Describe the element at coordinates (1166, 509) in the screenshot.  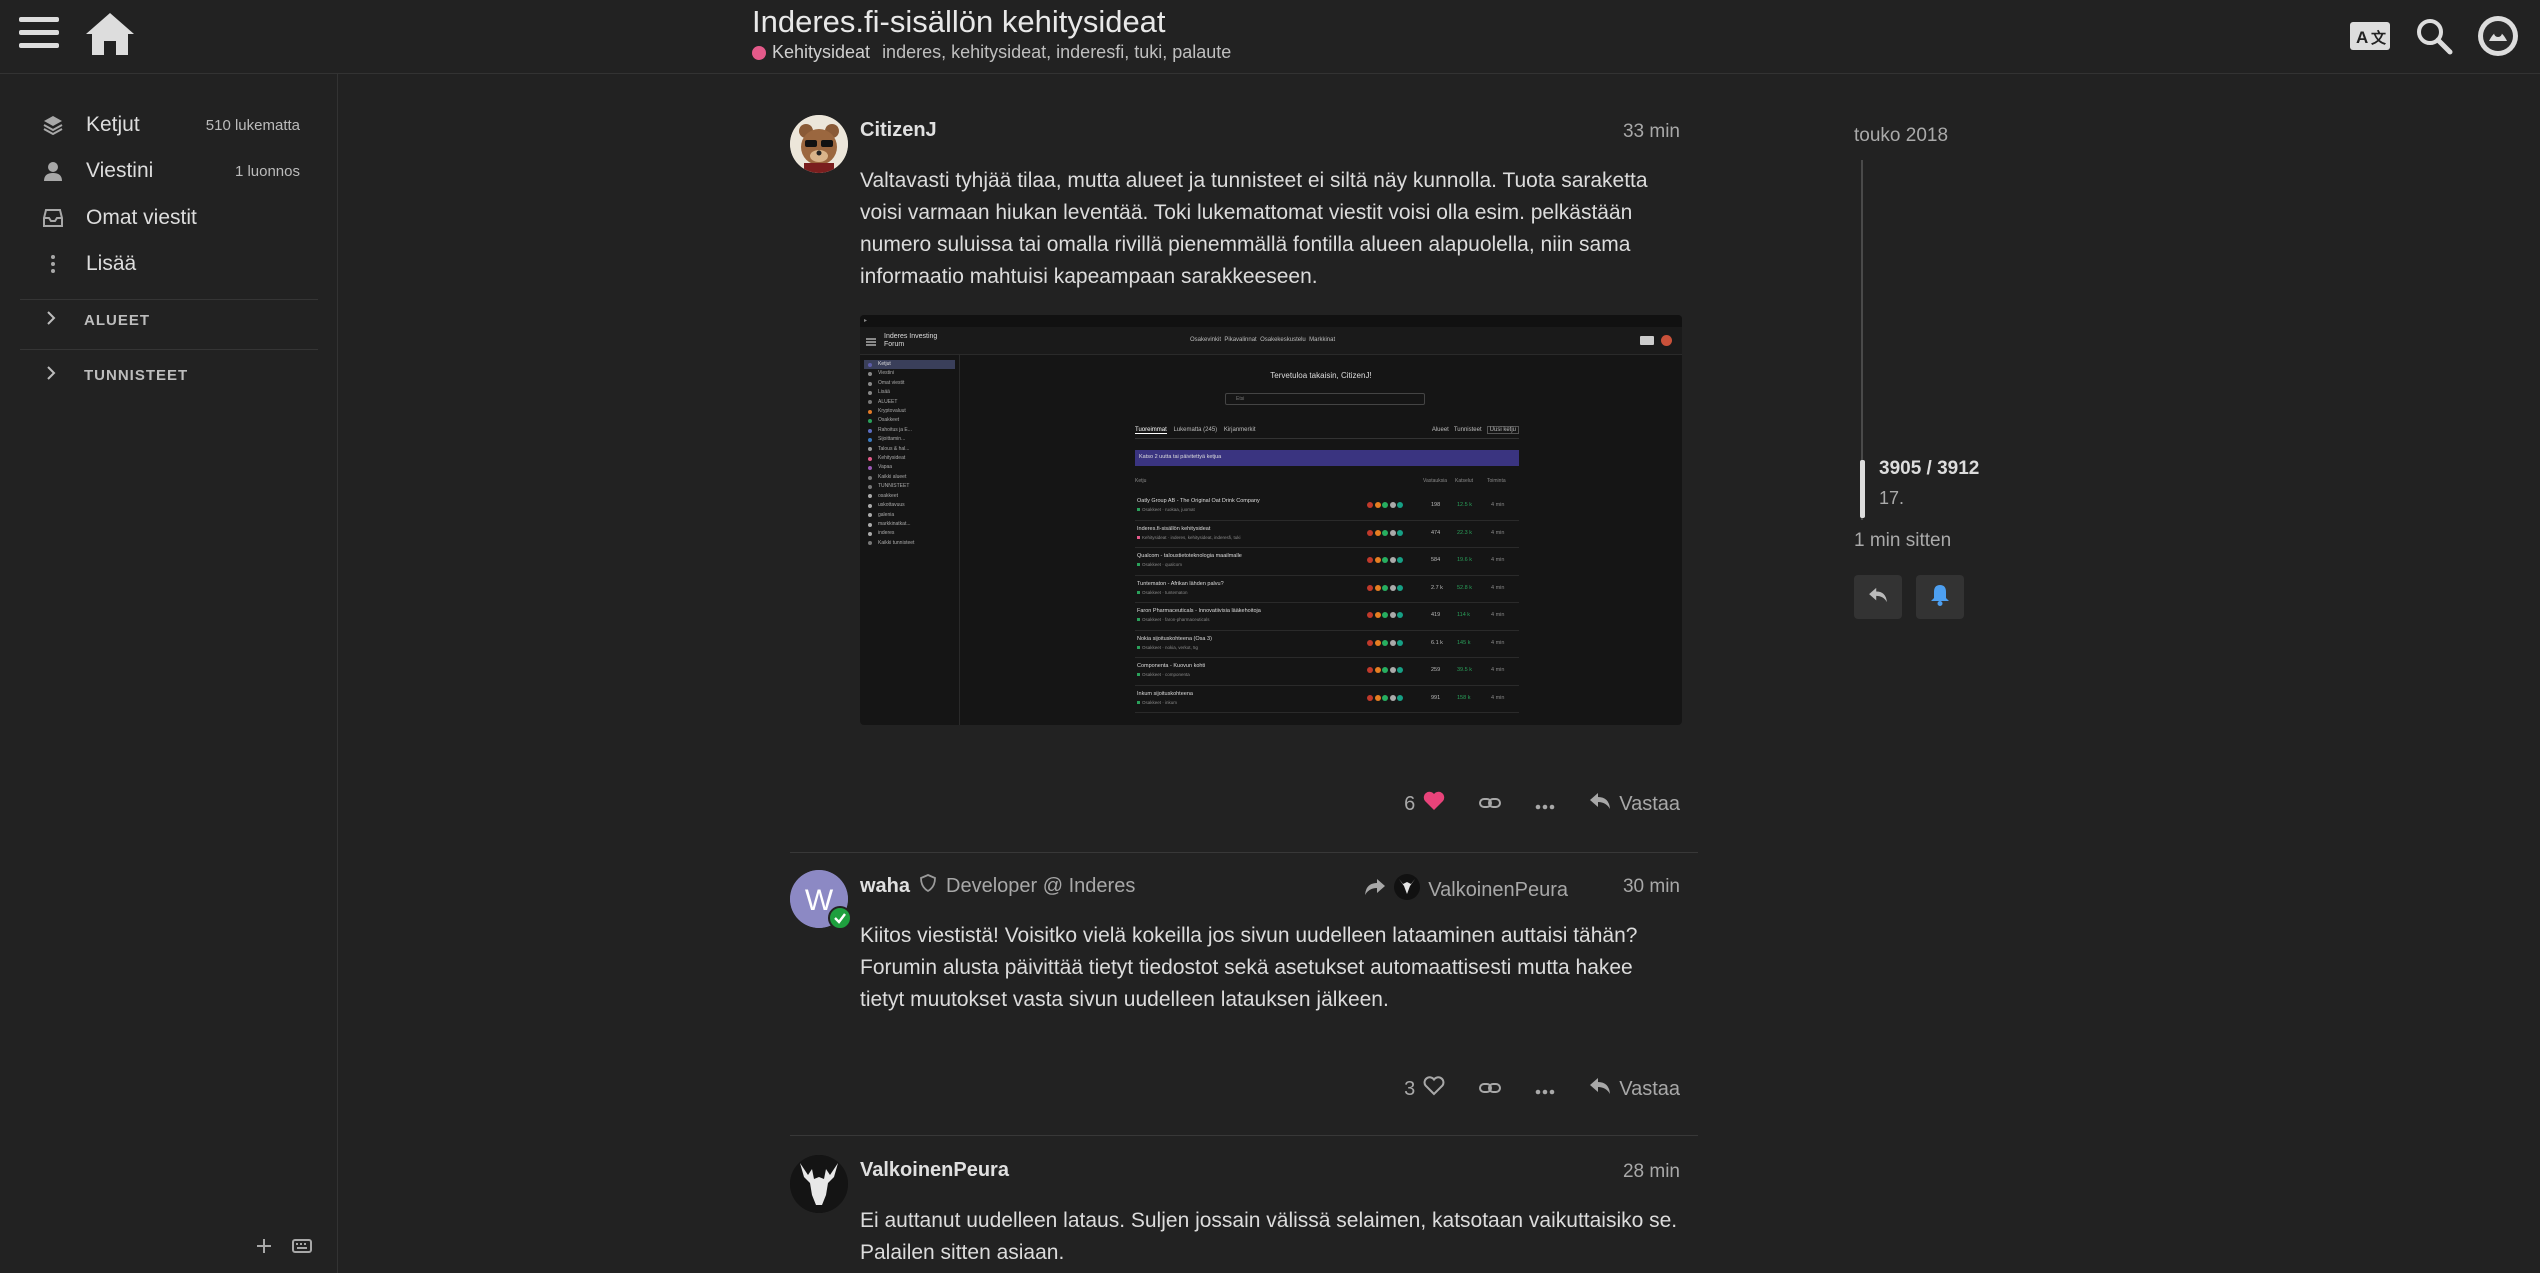
I see `embedded-topic-category: Osakkeet · ruokaa, juomat` at that location.